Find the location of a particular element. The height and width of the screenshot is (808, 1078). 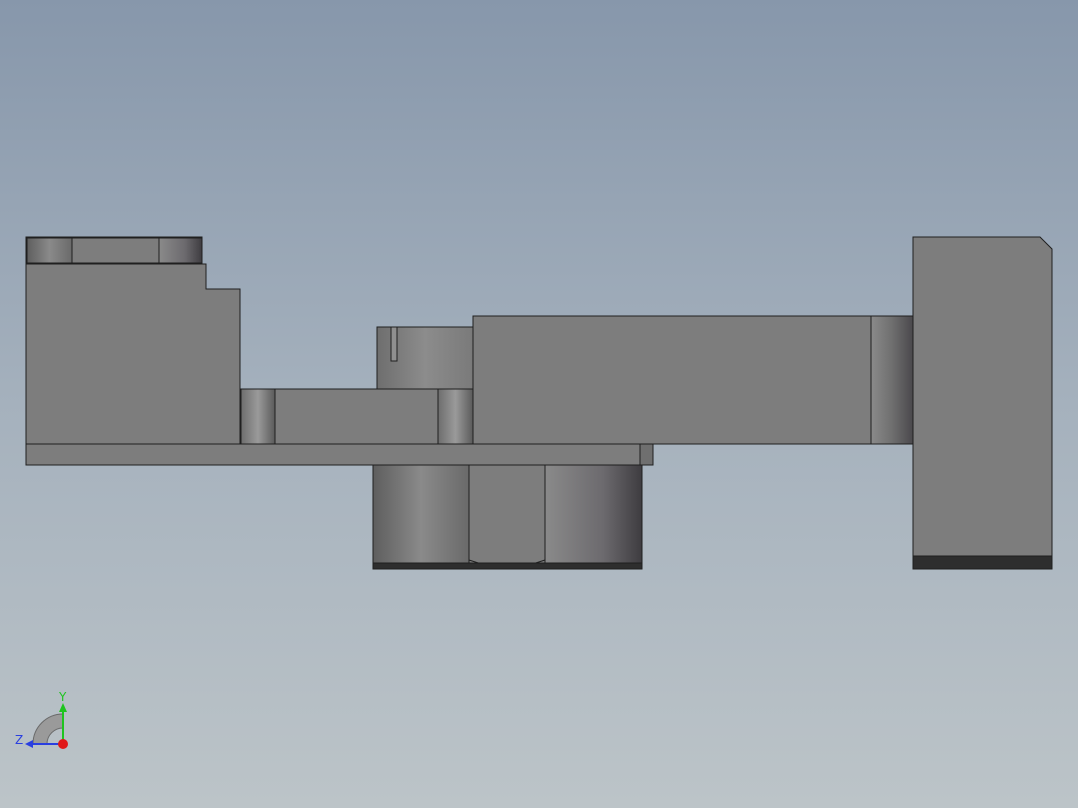

middle-link-right-boss is located at coordinates (455, 416).